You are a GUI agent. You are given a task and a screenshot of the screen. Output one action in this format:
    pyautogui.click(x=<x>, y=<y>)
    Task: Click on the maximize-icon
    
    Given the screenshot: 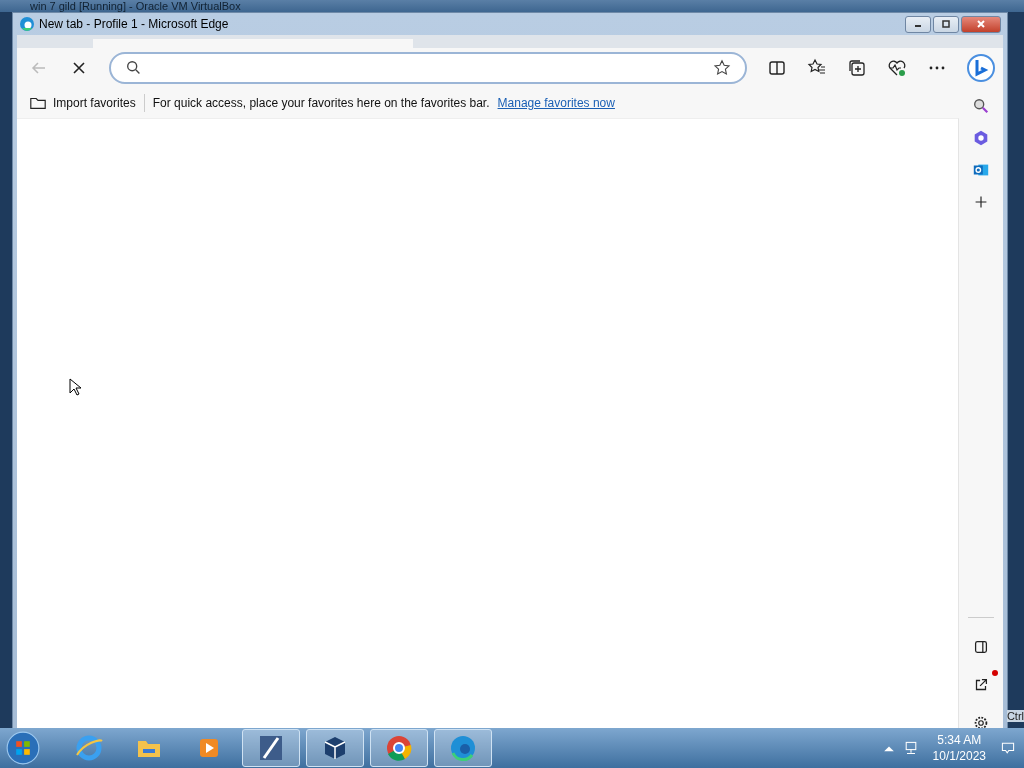 What is the action you would take?
    pyautogui.click(x=946, y=24)
    